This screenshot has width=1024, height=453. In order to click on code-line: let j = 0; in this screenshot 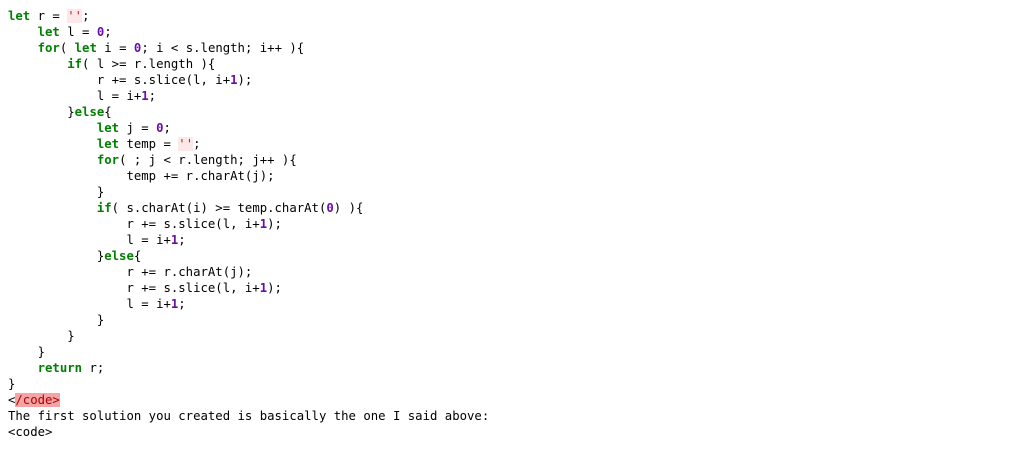, I will do `click(248, 128)`.